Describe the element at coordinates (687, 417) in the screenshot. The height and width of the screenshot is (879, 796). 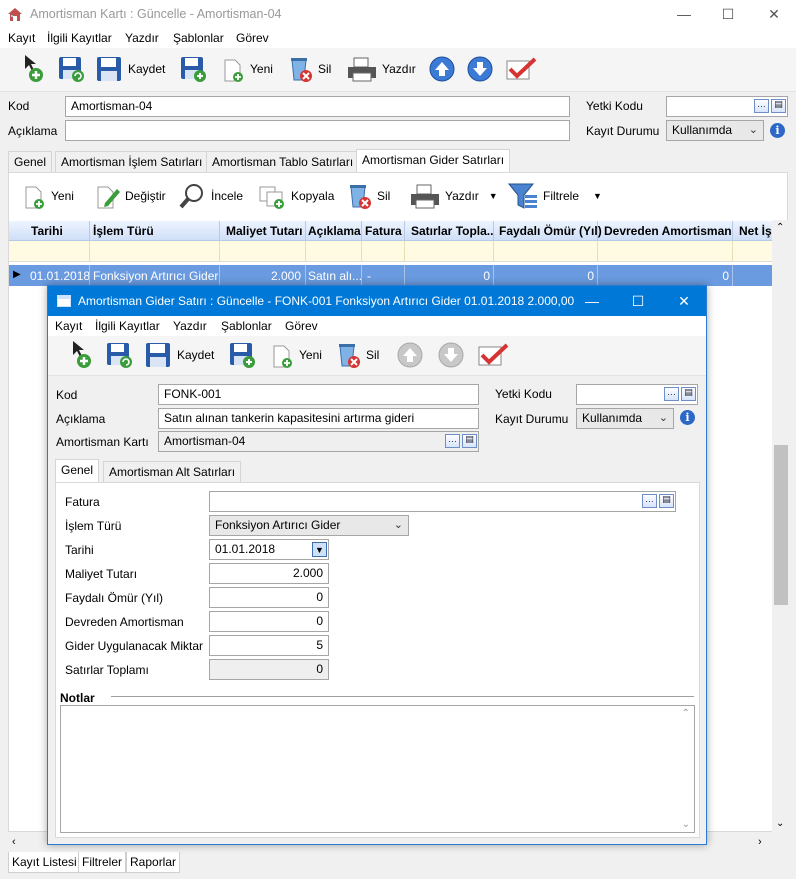
I see `dialog-info-icon: i` at that location.